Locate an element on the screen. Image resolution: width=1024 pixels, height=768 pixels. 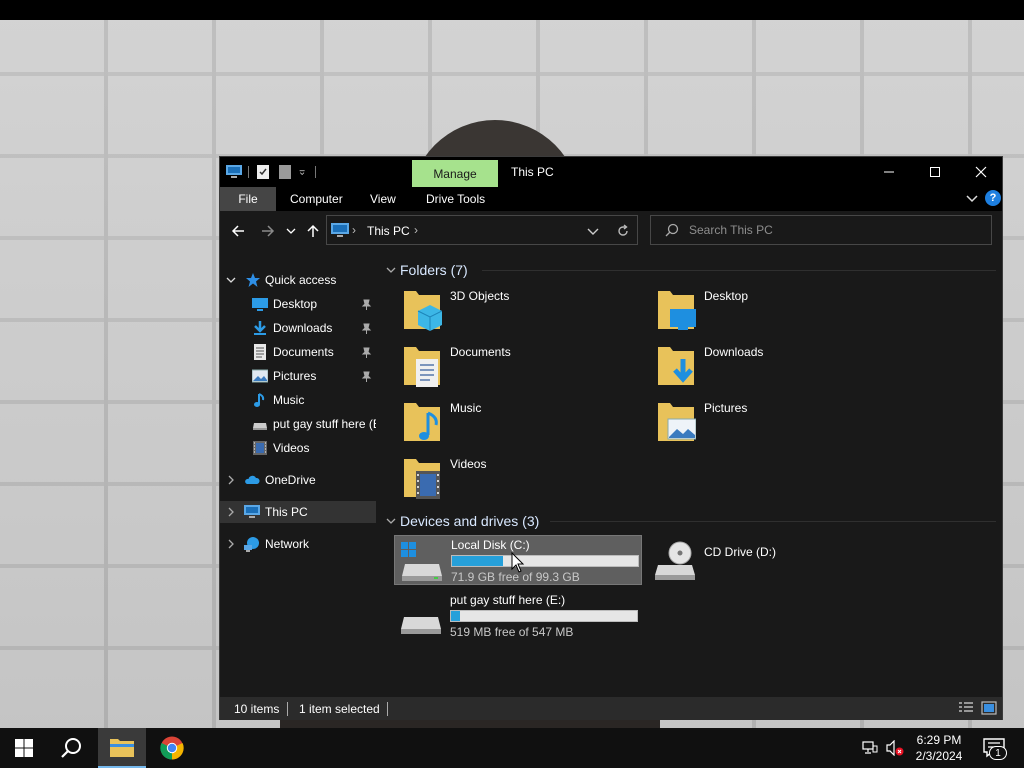
close-button is located at coordinates (981, 172).